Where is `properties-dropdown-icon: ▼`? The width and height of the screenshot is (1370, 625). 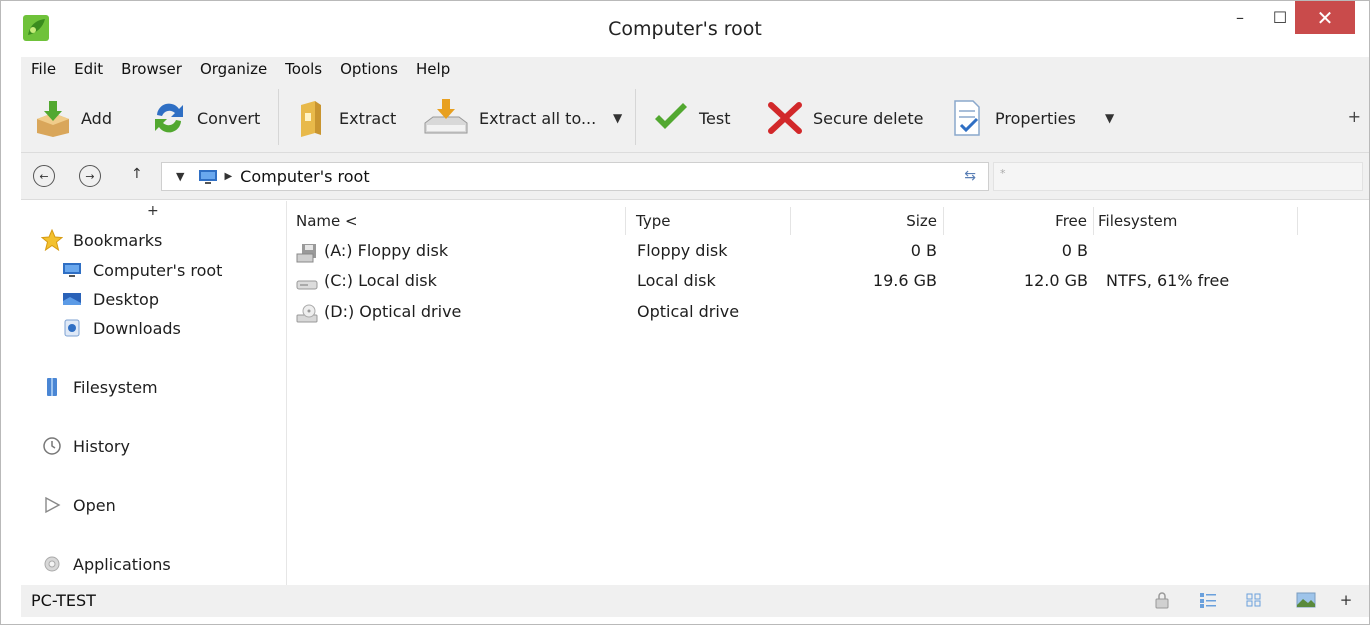 properties-dropdown-icon: ▼ is located at coordinates (1109, 118).